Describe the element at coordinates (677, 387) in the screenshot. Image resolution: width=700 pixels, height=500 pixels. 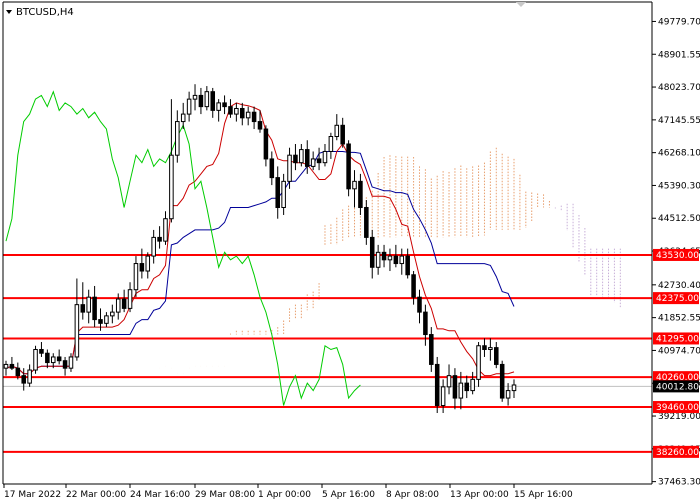
I see `current-price-label: 40012.80` at that location.